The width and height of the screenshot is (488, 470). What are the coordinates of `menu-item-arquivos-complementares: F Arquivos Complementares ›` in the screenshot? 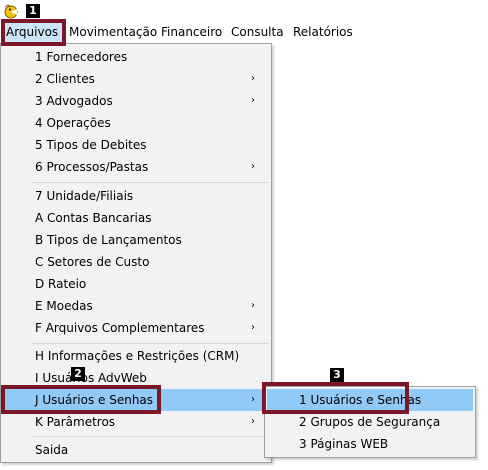 It's located at (136, 328).